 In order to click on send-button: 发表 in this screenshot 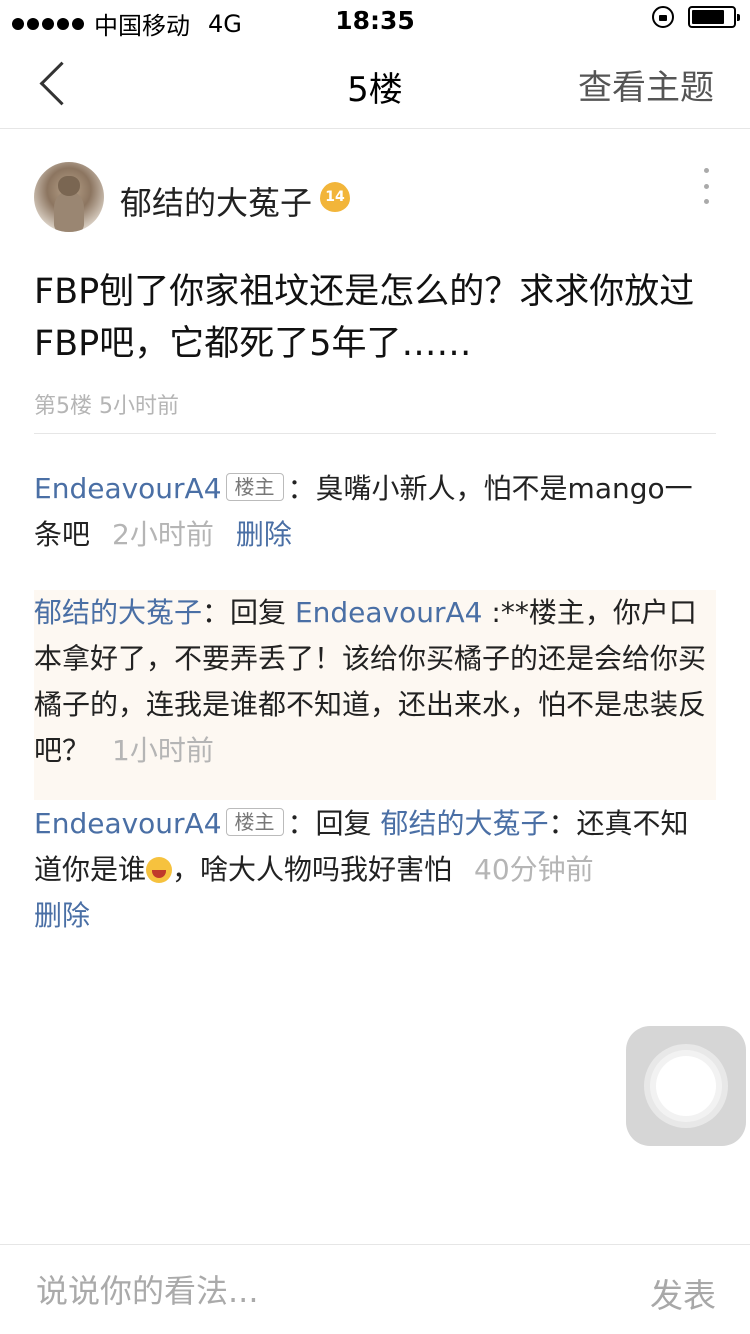, I will do `click(683, 1293)`.